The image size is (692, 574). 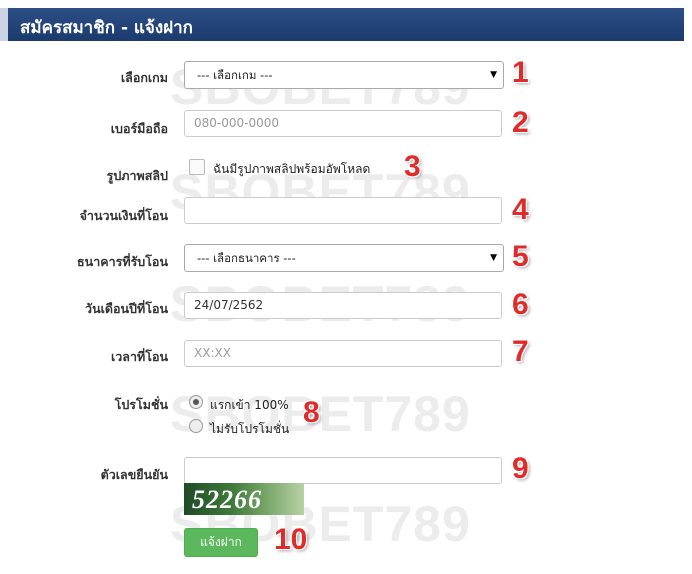 I want to click on captcha-label: ตัวเลขยืนยัน, so click(x=134, y=474).